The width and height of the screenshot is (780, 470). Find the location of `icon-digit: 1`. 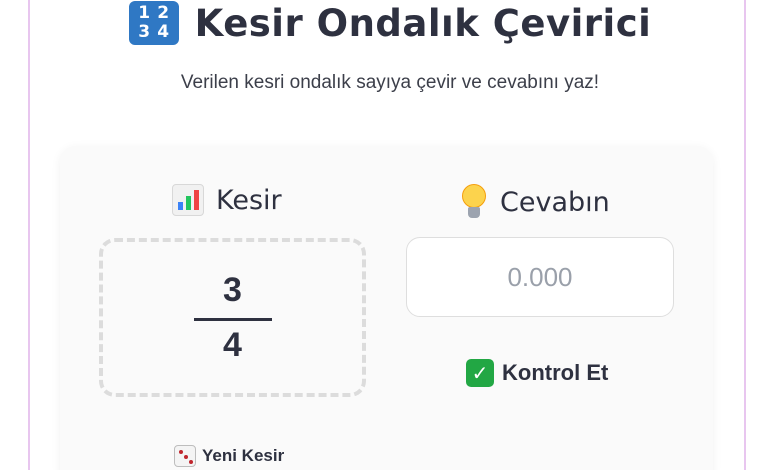

icon-digit: 1 is located at coordinates (144, 13).